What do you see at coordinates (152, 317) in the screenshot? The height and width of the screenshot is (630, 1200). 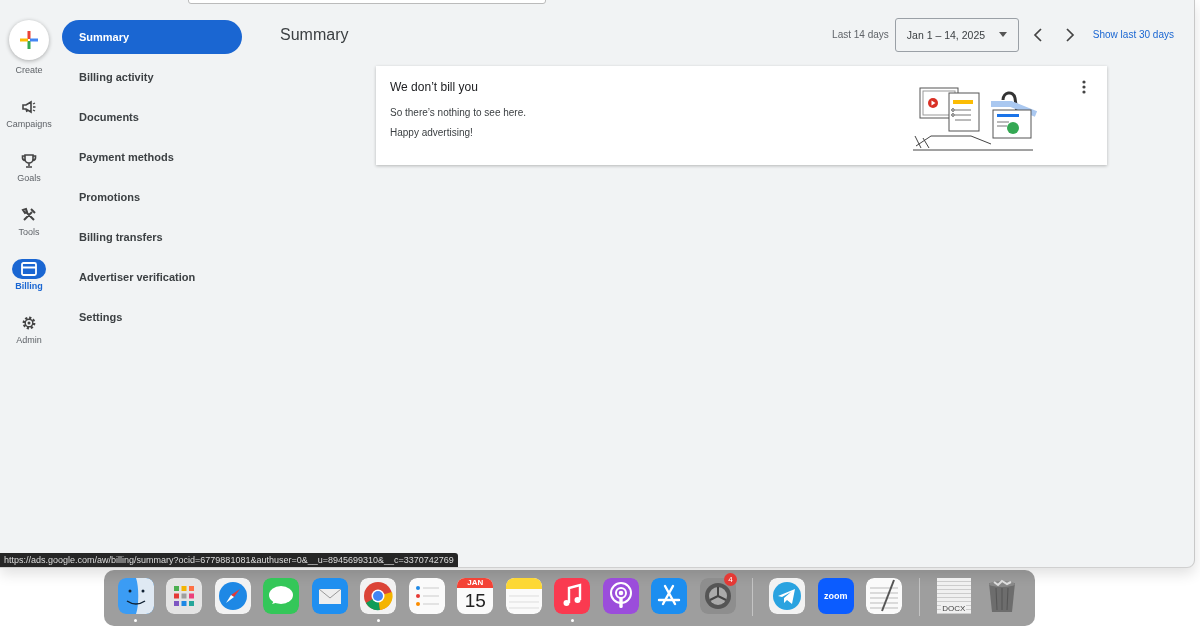 I see `nav-item: Settings` at bounding box center [152, 317].